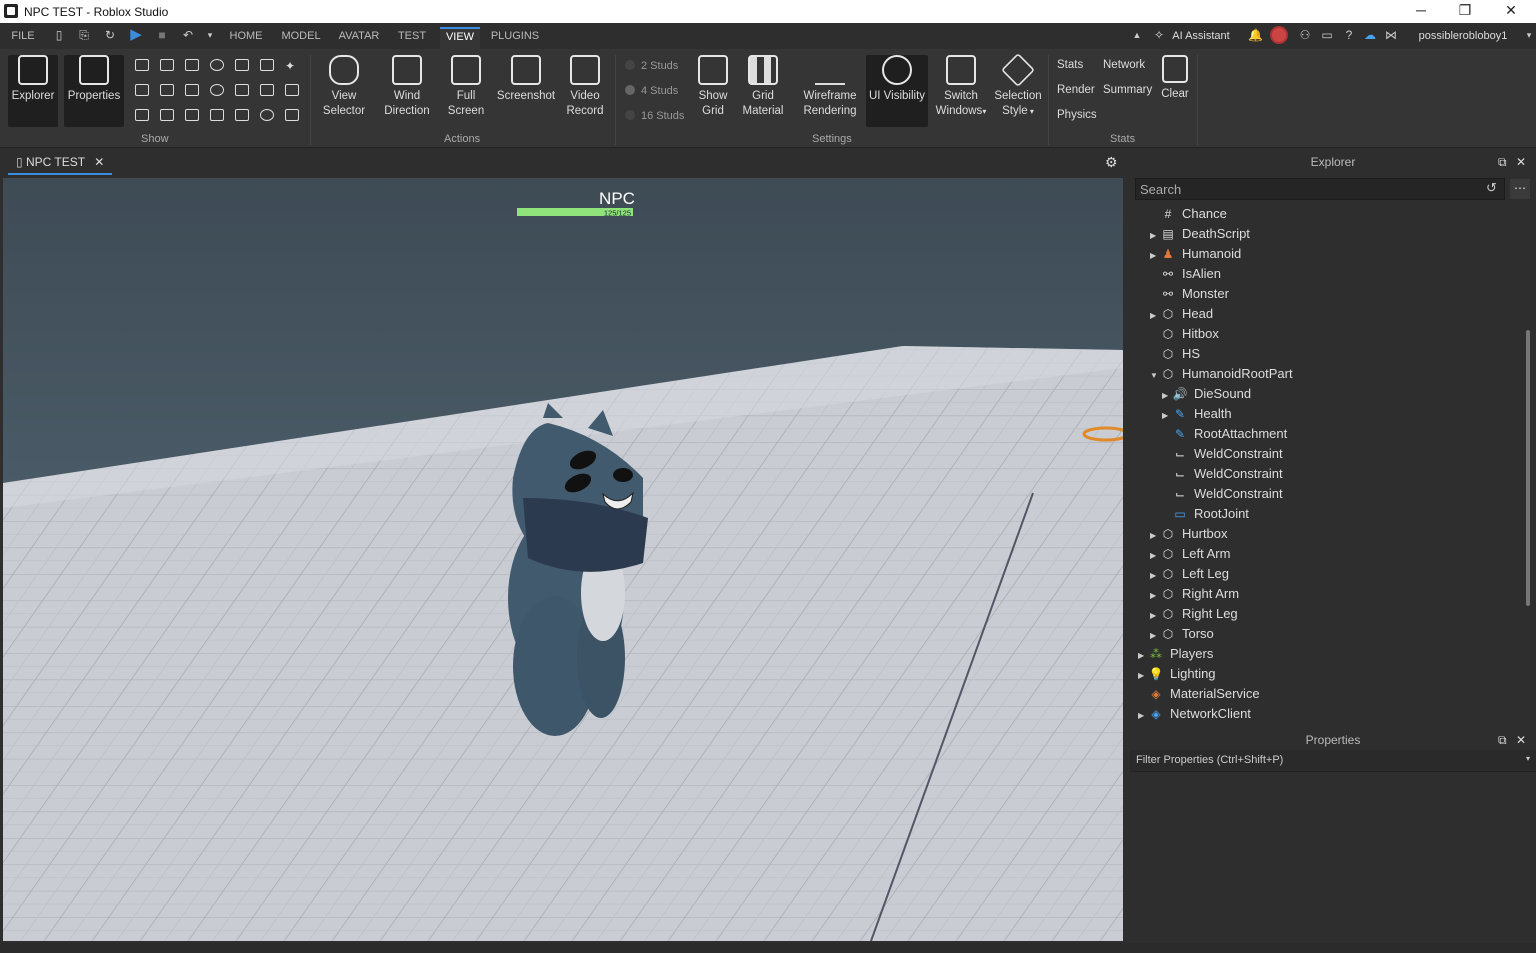 The height and width of the screenshot is (953, 1536). What do you see at coordinates (192, 115) in the screenshot?
I see `bar-chart-icon` at bounding box center [192, 115].